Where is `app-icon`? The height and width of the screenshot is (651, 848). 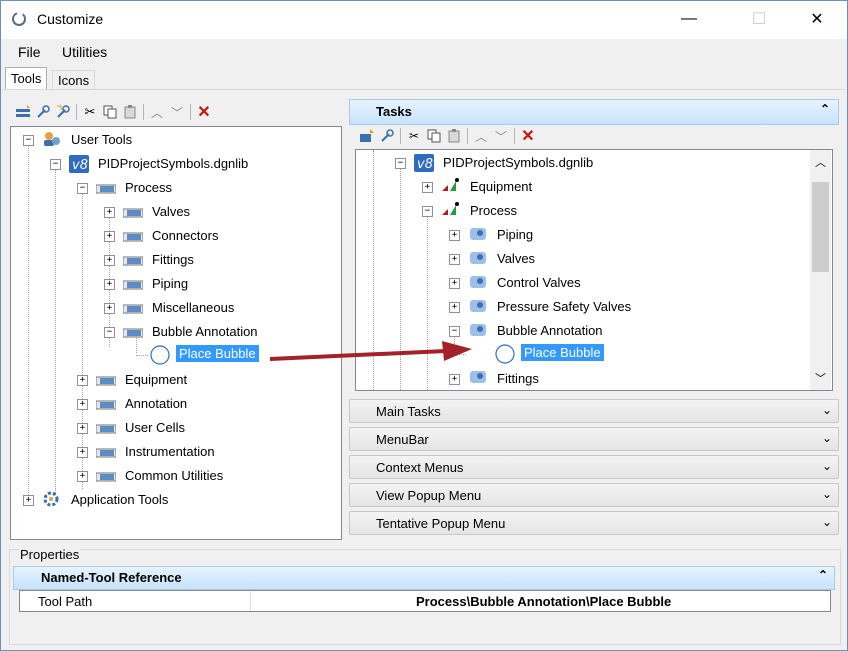
app-icon is located at coordinates (19, 19).